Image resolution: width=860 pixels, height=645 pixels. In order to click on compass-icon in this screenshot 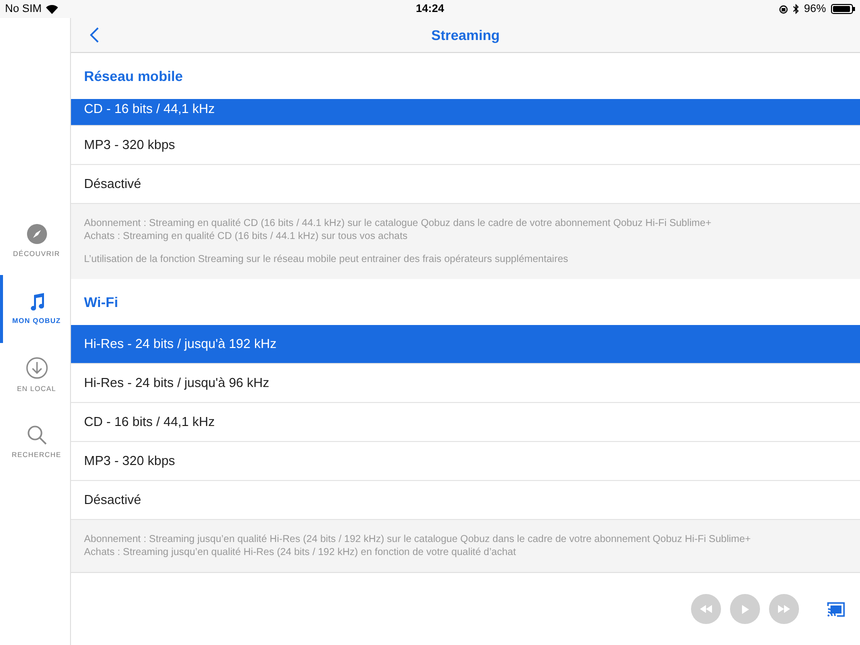, I will do `click(36, 234)`.